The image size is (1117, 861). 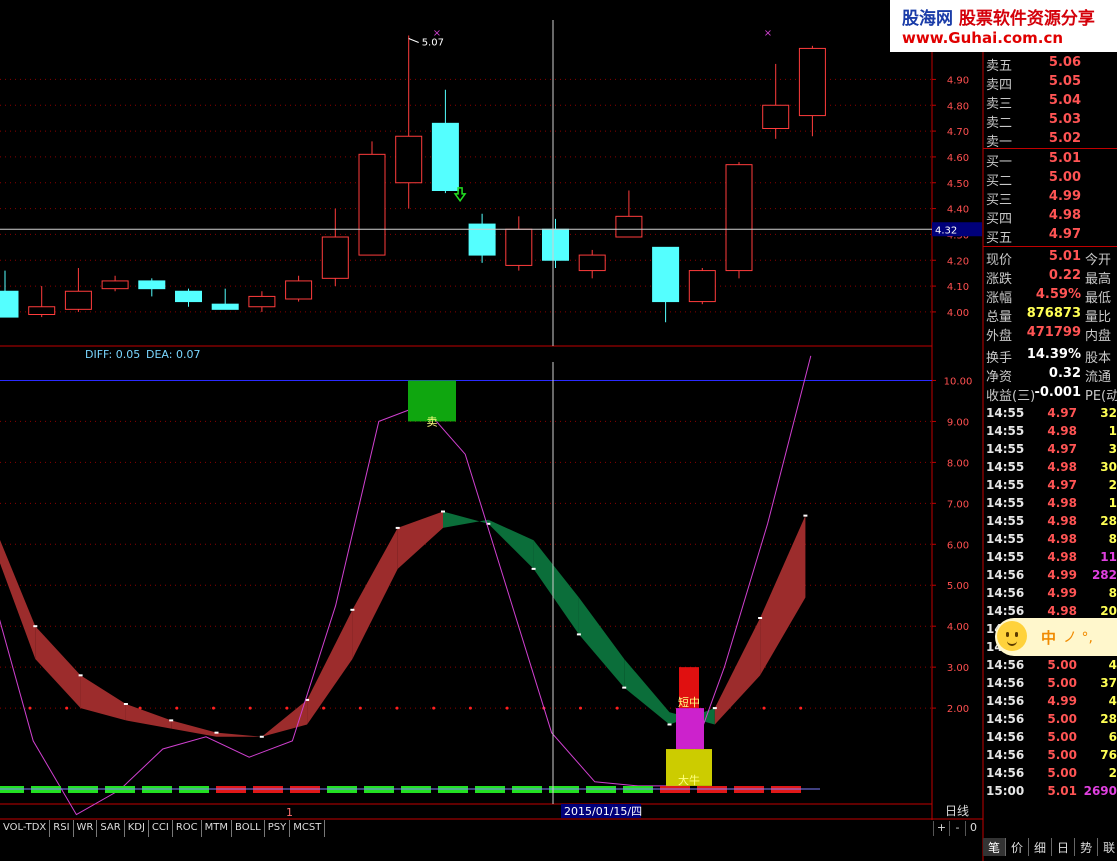 What do you see at coordinates (437, 33) in the screenshot?
I see `cross-marker: ×` at bounding box center [437, 33].